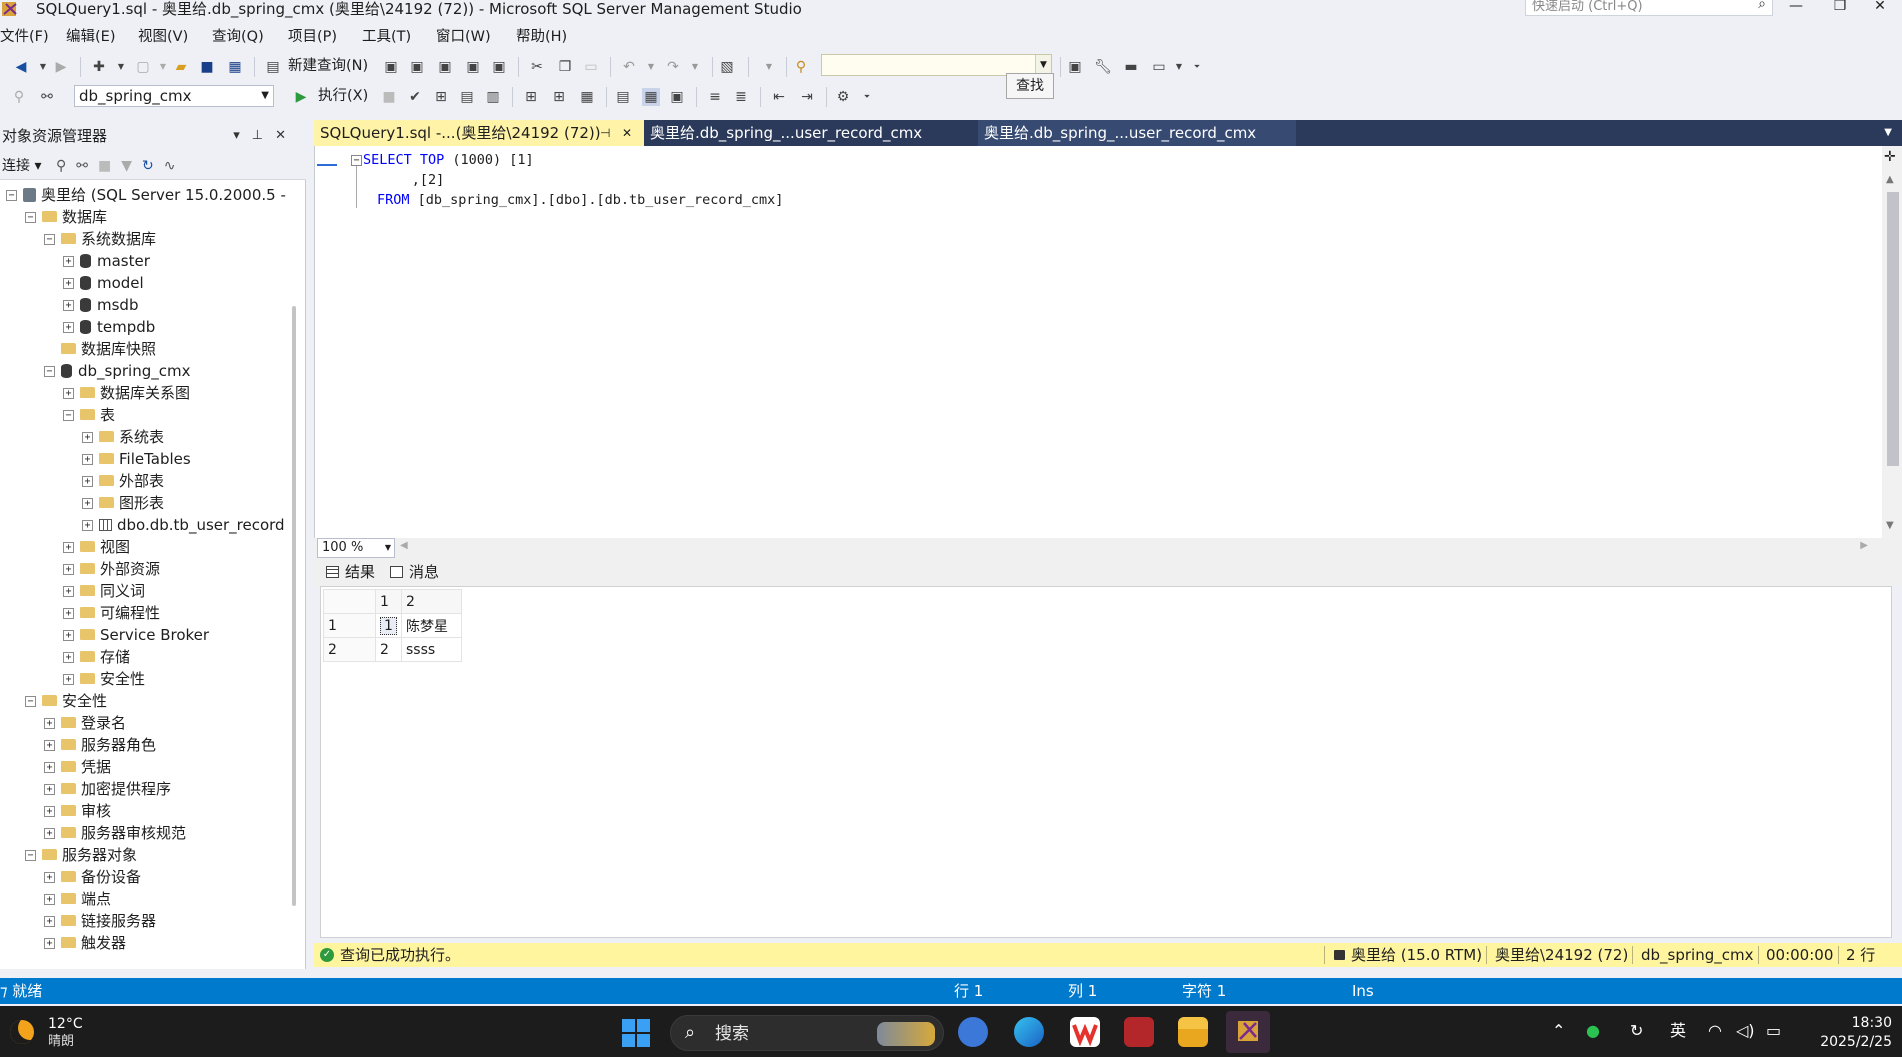  What do you see at coordinates (92, 877) in the screenshot?
I see `tree-node: + 备份设备` at bounding box center [92, 877].